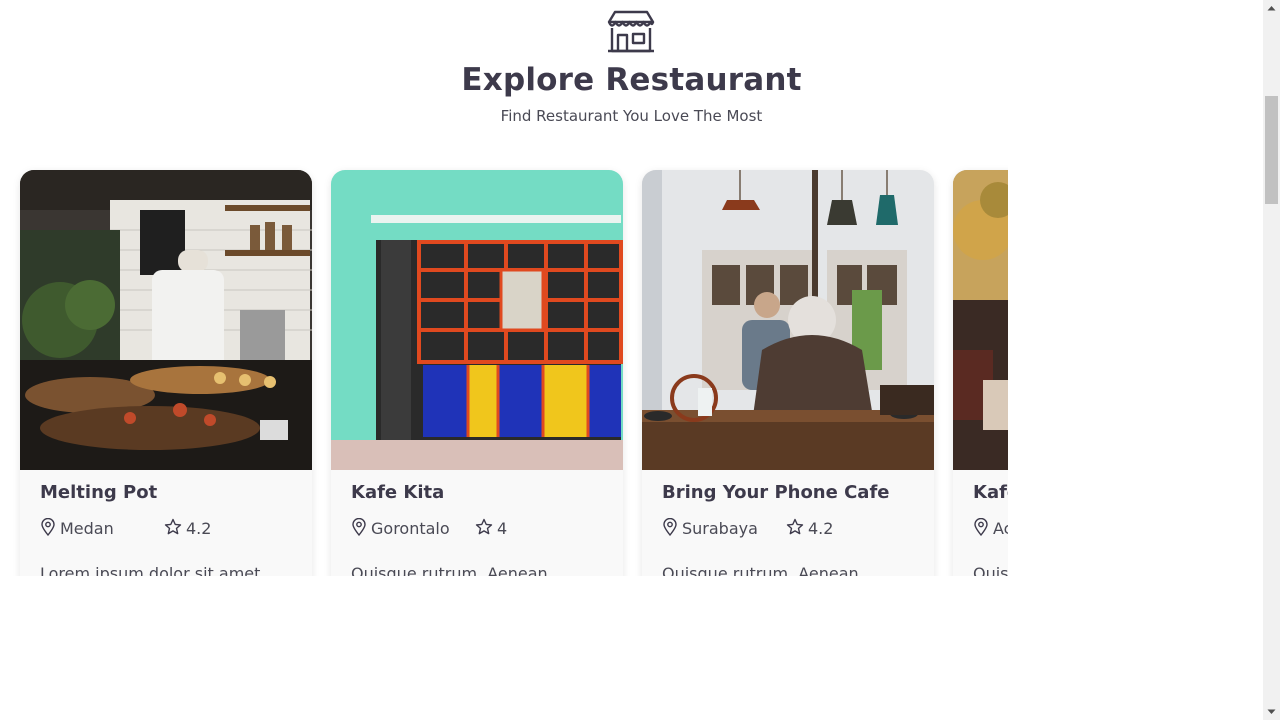 The width and height of the screenshot is (1280, 720). What do you see at coordinates (410, 528) in the screenshot?
I see `restaurant-city: Gorontalo` at bounding box center [410, 528].